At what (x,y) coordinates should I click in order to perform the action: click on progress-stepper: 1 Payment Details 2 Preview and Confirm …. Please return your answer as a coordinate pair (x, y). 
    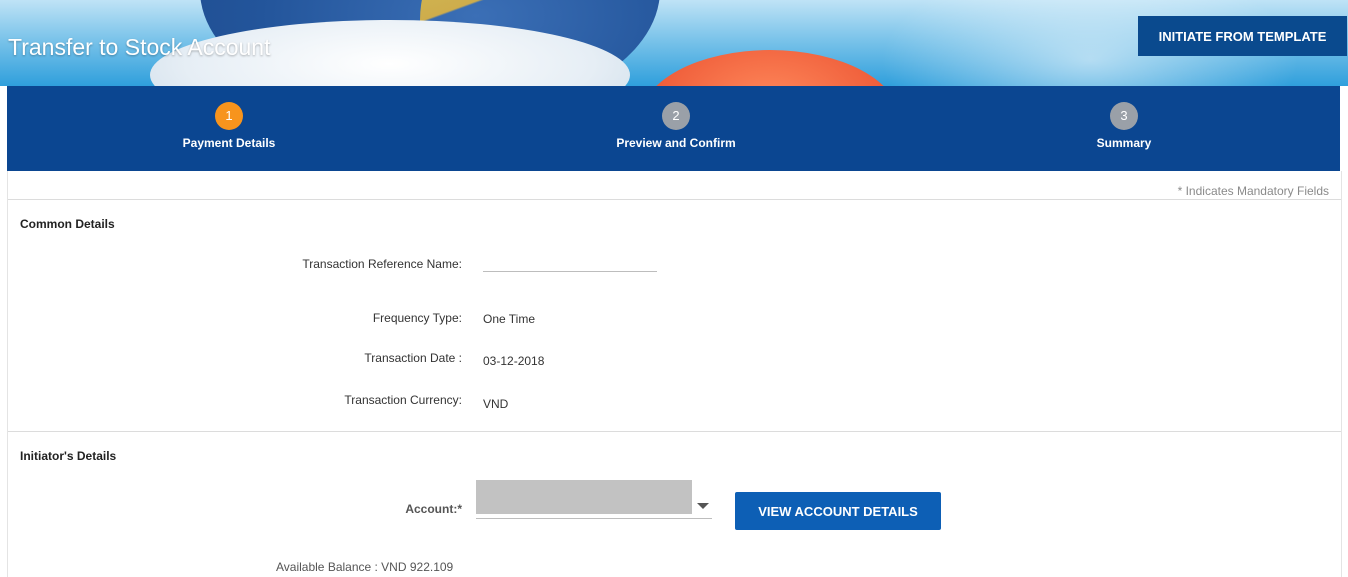
    Looking at the image, I should click on (673, 128).